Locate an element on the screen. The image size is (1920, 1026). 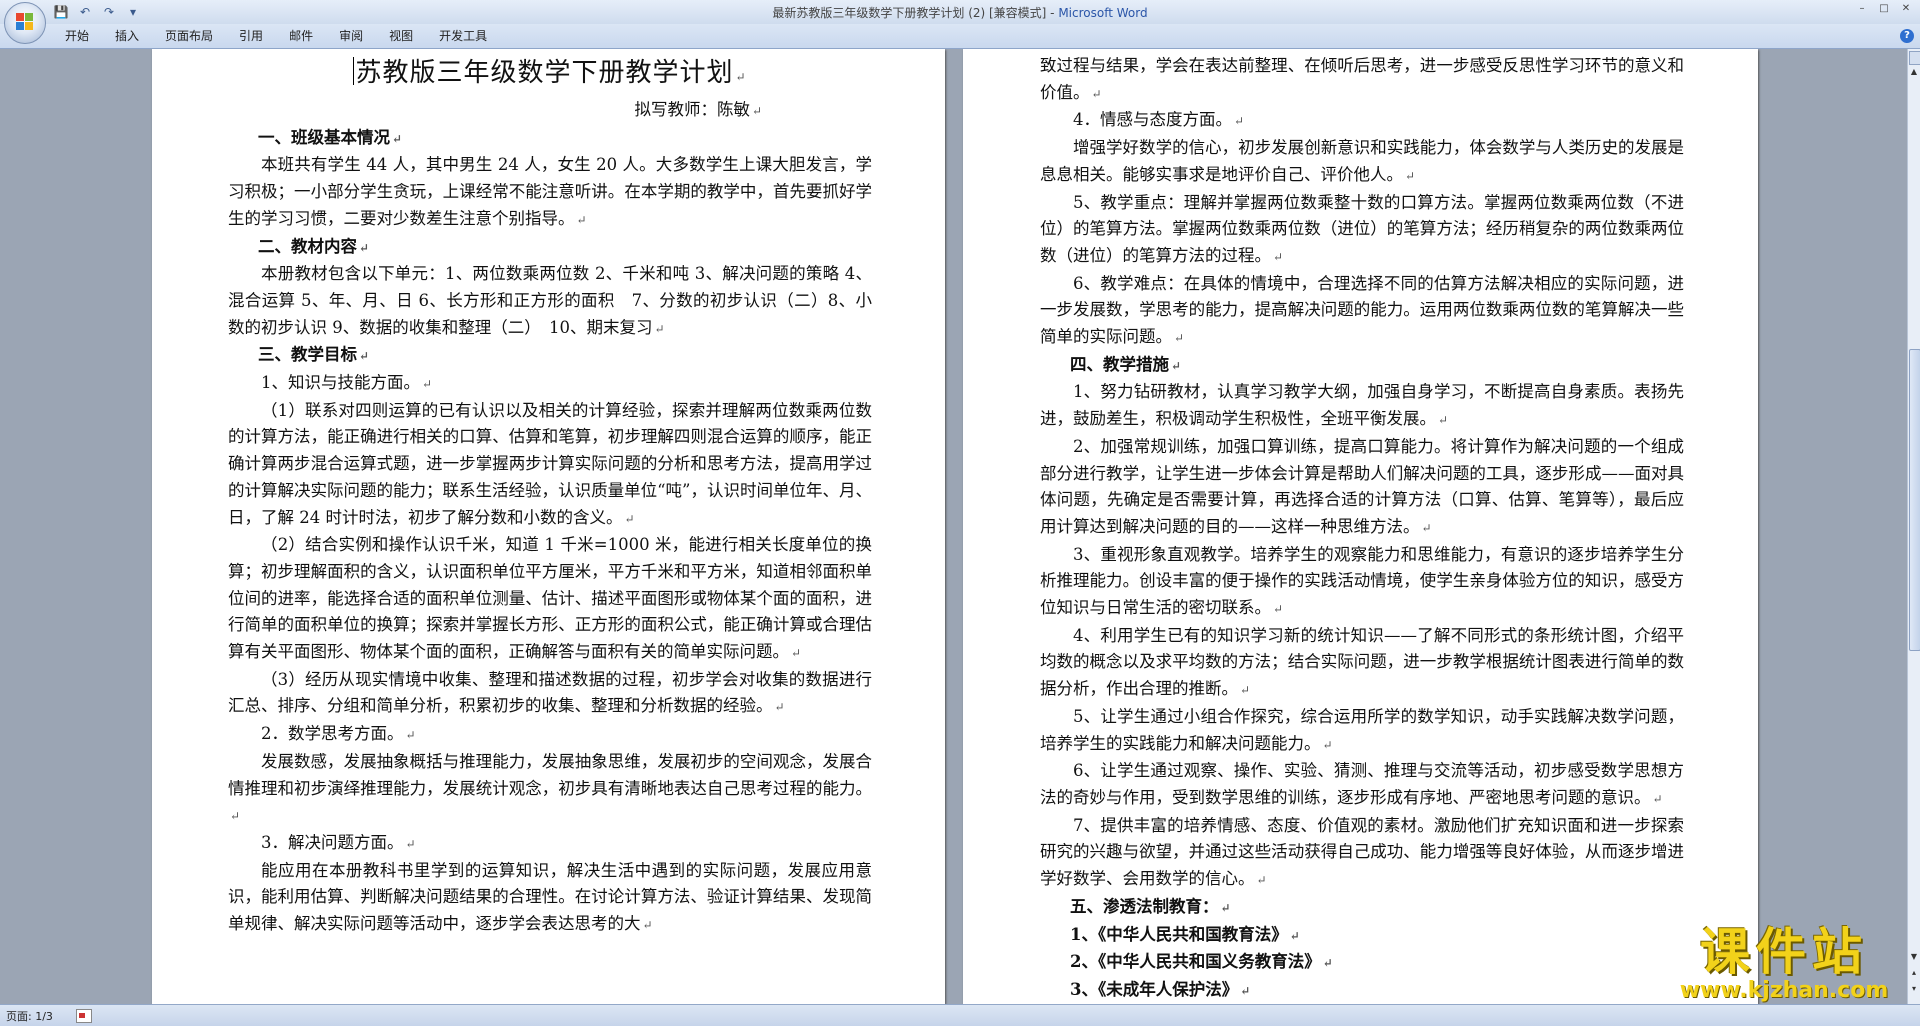
macro-recording-icon is located at coordinates (84, 1016).